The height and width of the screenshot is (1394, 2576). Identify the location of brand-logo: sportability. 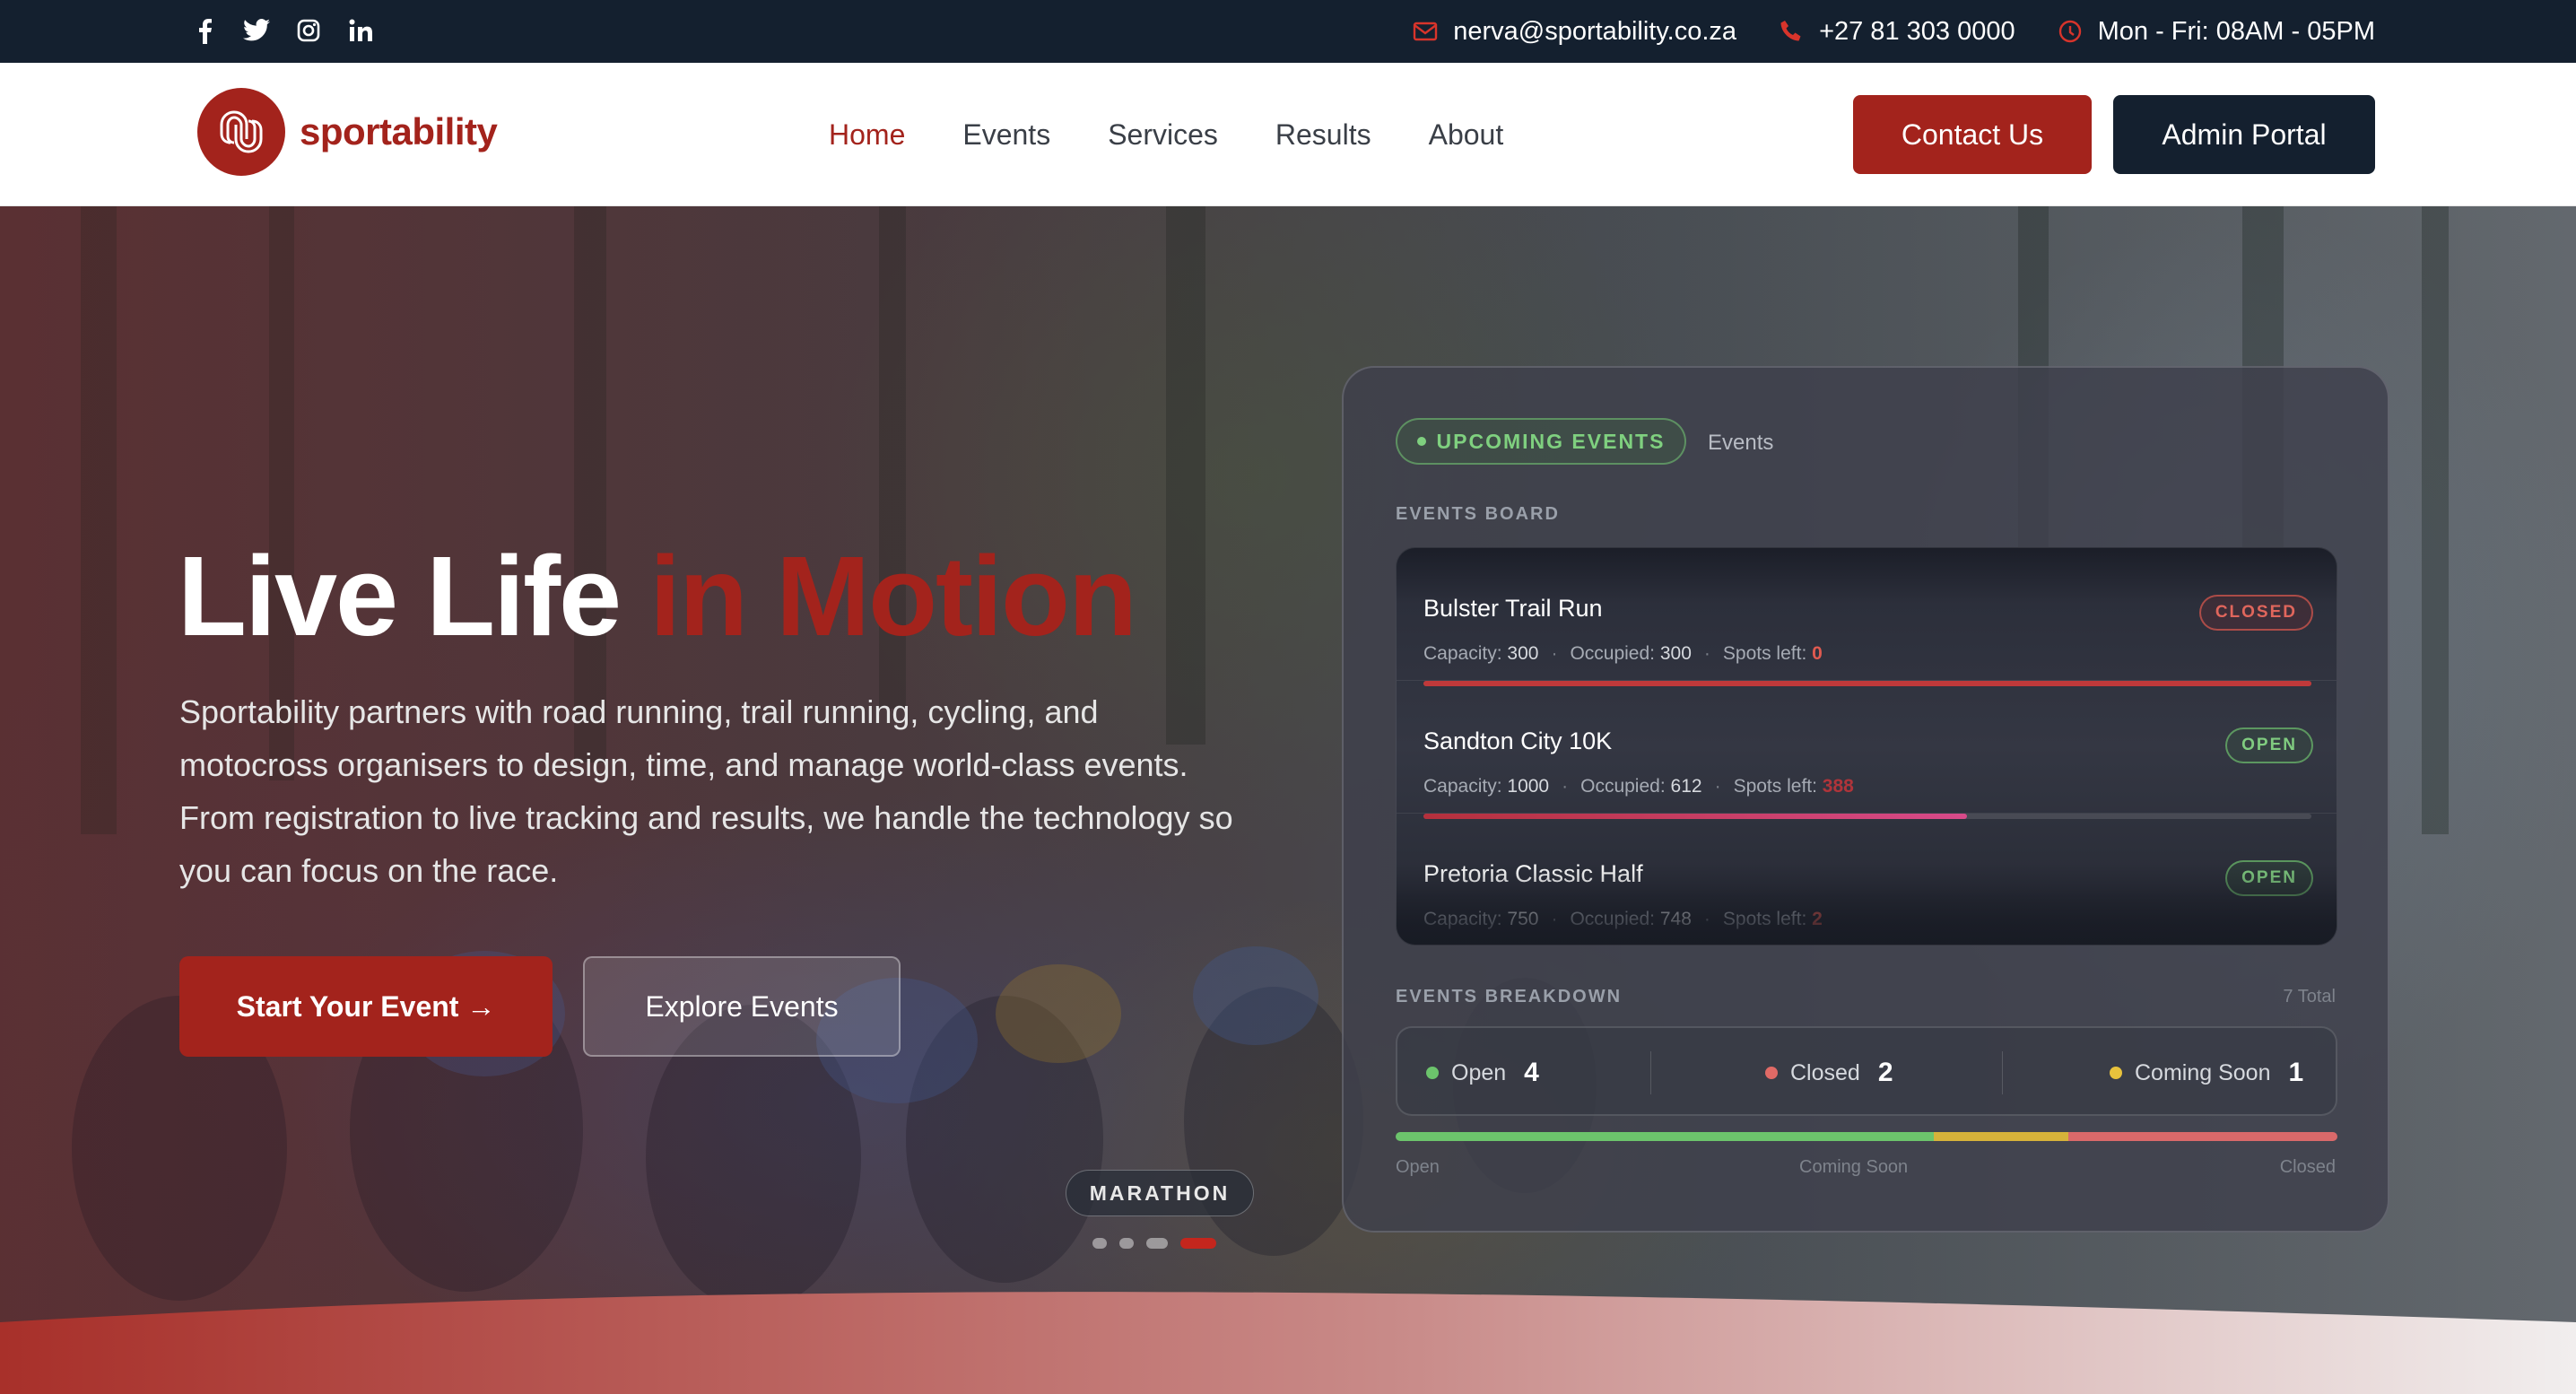
(347, 132).